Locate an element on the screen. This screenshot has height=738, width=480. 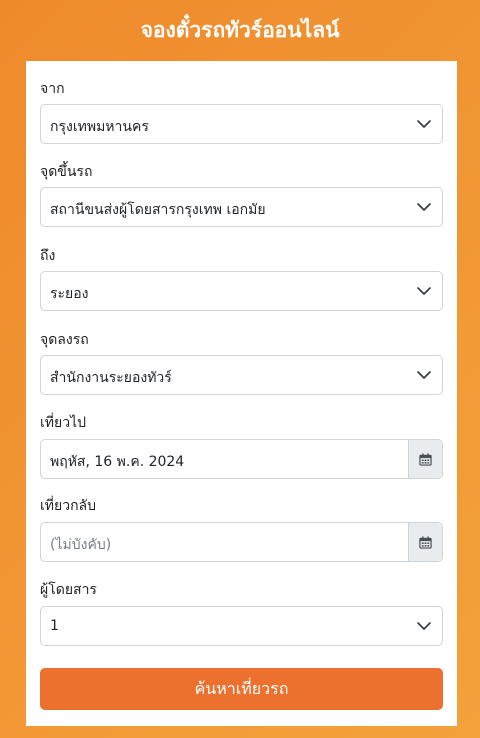
depart-calendar-button is located at coordinates (425, 459).